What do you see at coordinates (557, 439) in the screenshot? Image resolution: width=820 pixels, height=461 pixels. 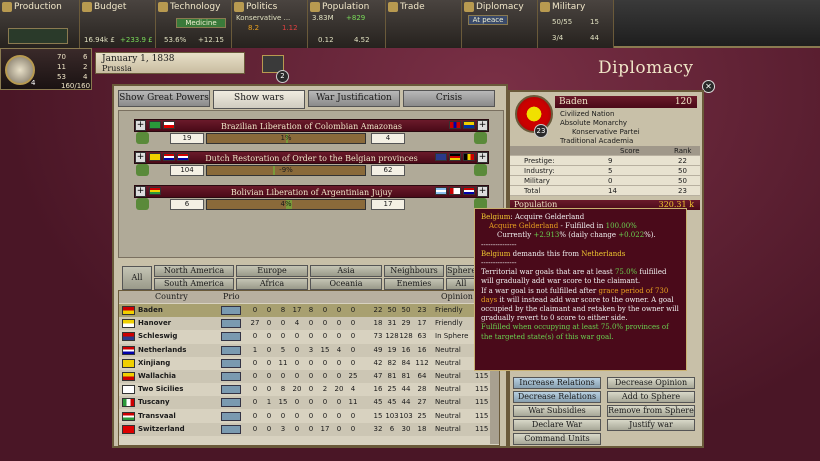 I see `command-units-button: Command Units` at bounding box center [557, 439].